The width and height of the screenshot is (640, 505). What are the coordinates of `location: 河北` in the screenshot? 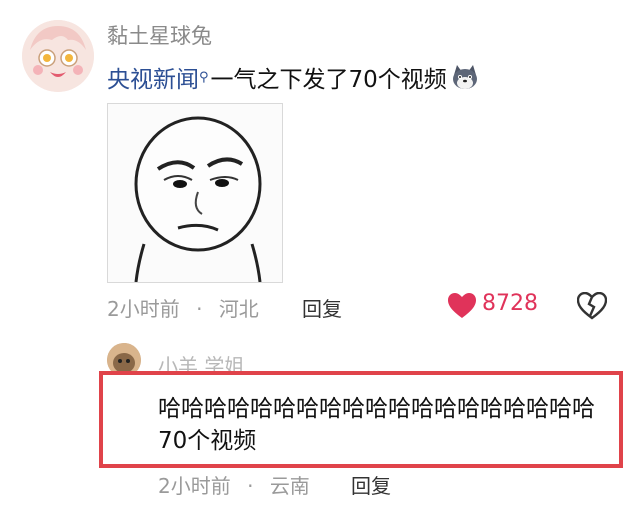 It's located at (238, 309).